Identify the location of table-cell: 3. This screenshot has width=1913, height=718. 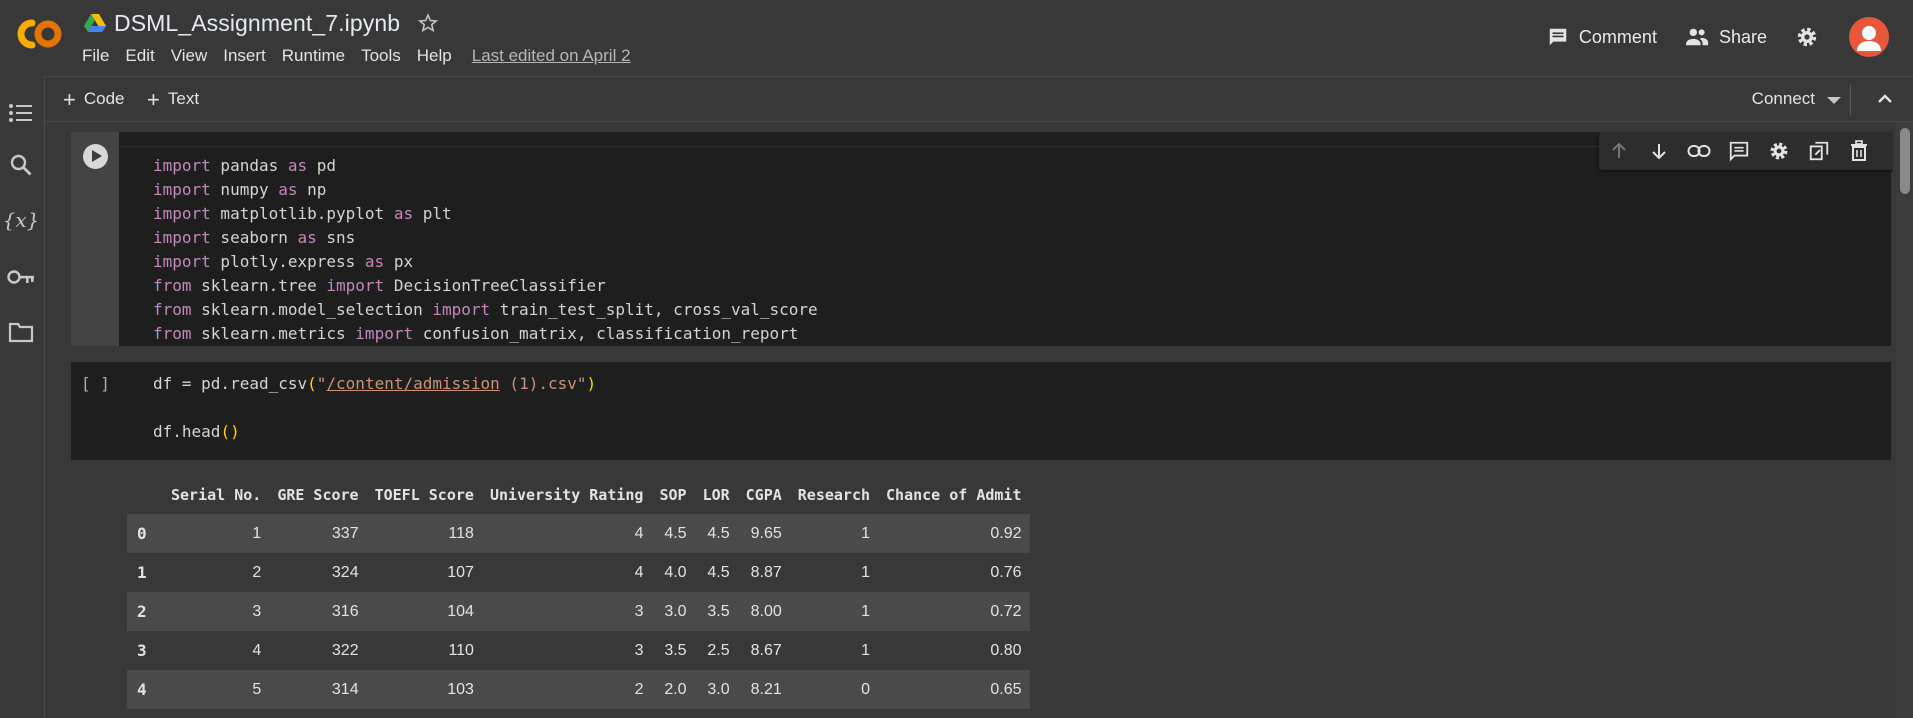
(639, 650).